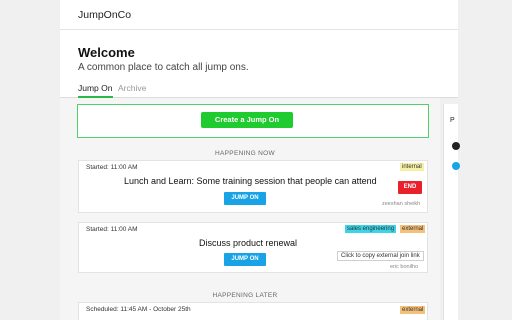 The width and height of the screenshot is (512, 320). Describe the element at coordinates (450, 212) in the screenshot. I see `side-panel` at that location.